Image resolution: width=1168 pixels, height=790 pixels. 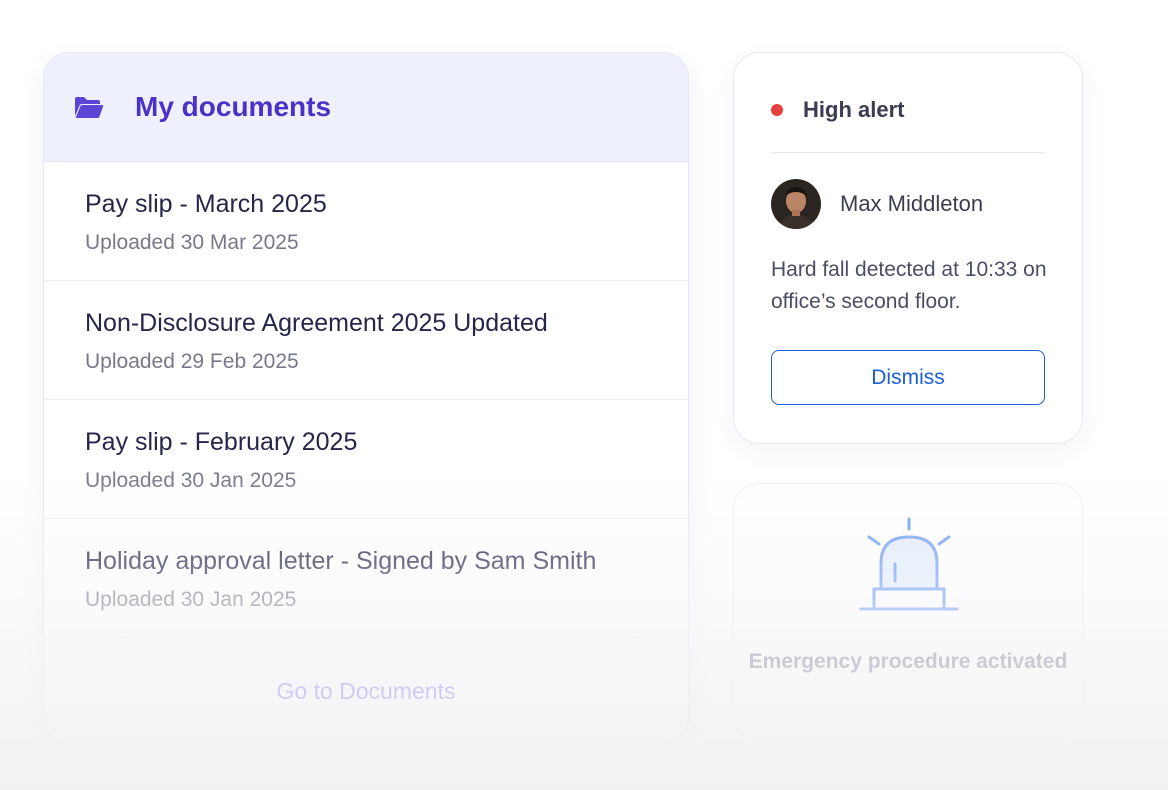 What do you see at coordinates (796, 204) in the screenshot?
I see `avatar` at bounding box center [796, 204].